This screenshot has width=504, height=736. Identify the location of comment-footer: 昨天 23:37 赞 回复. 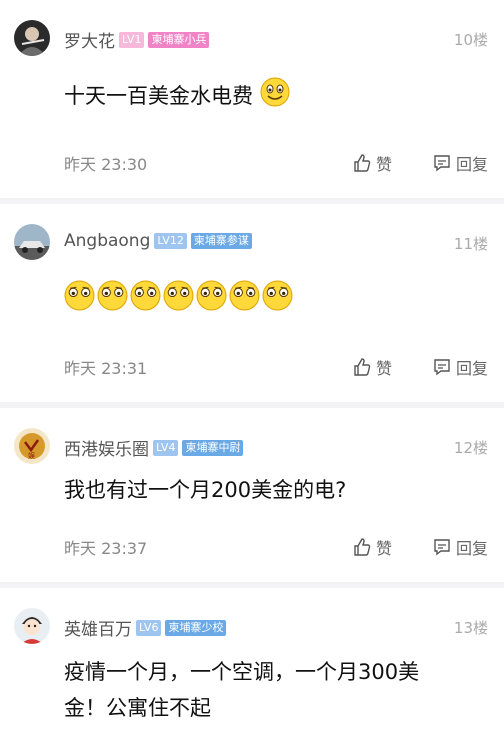
(276, 547).